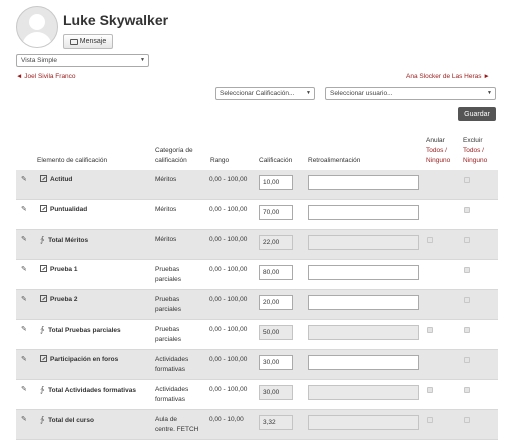 The width and height of the screenshot is (514, 447). I want to click on grade-input: 80,00, so click(276, 272).